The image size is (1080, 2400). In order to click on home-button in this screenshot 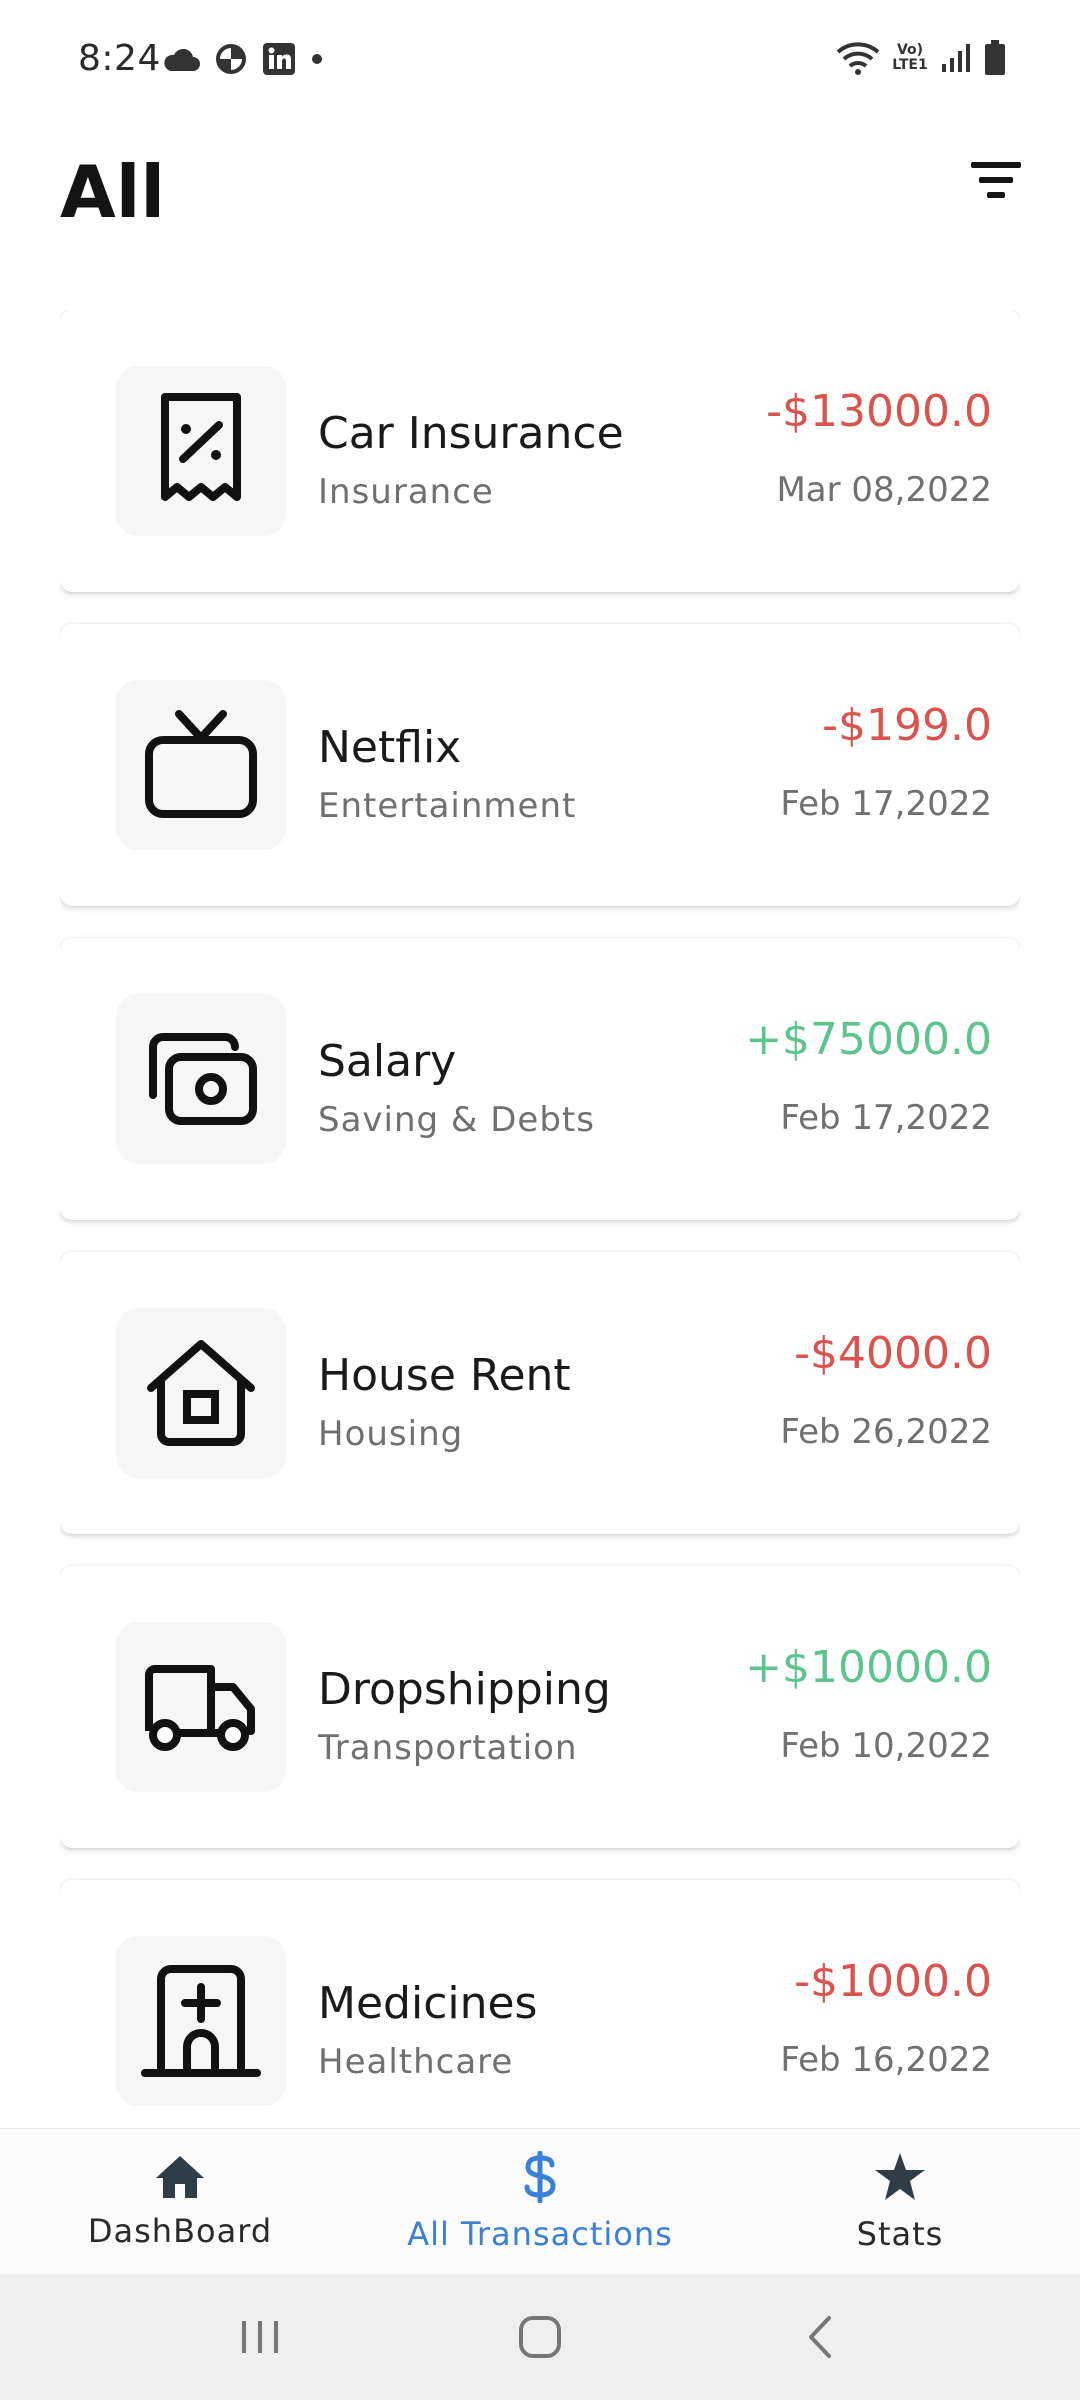, I will do `click(540, 2337)`.